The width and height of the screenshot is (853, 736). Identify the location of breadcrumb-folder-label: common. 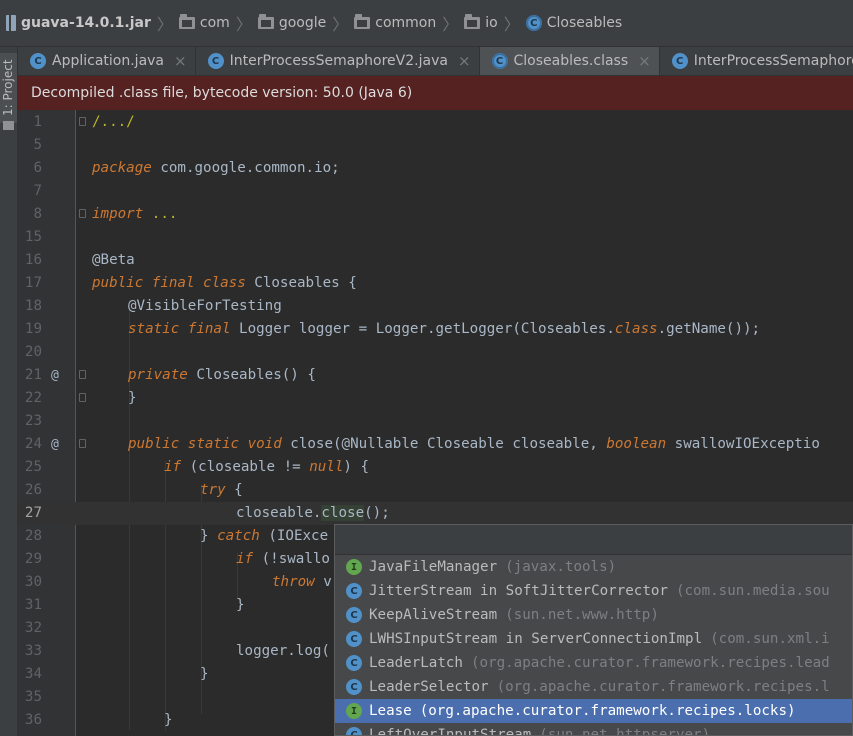
(406, 23).